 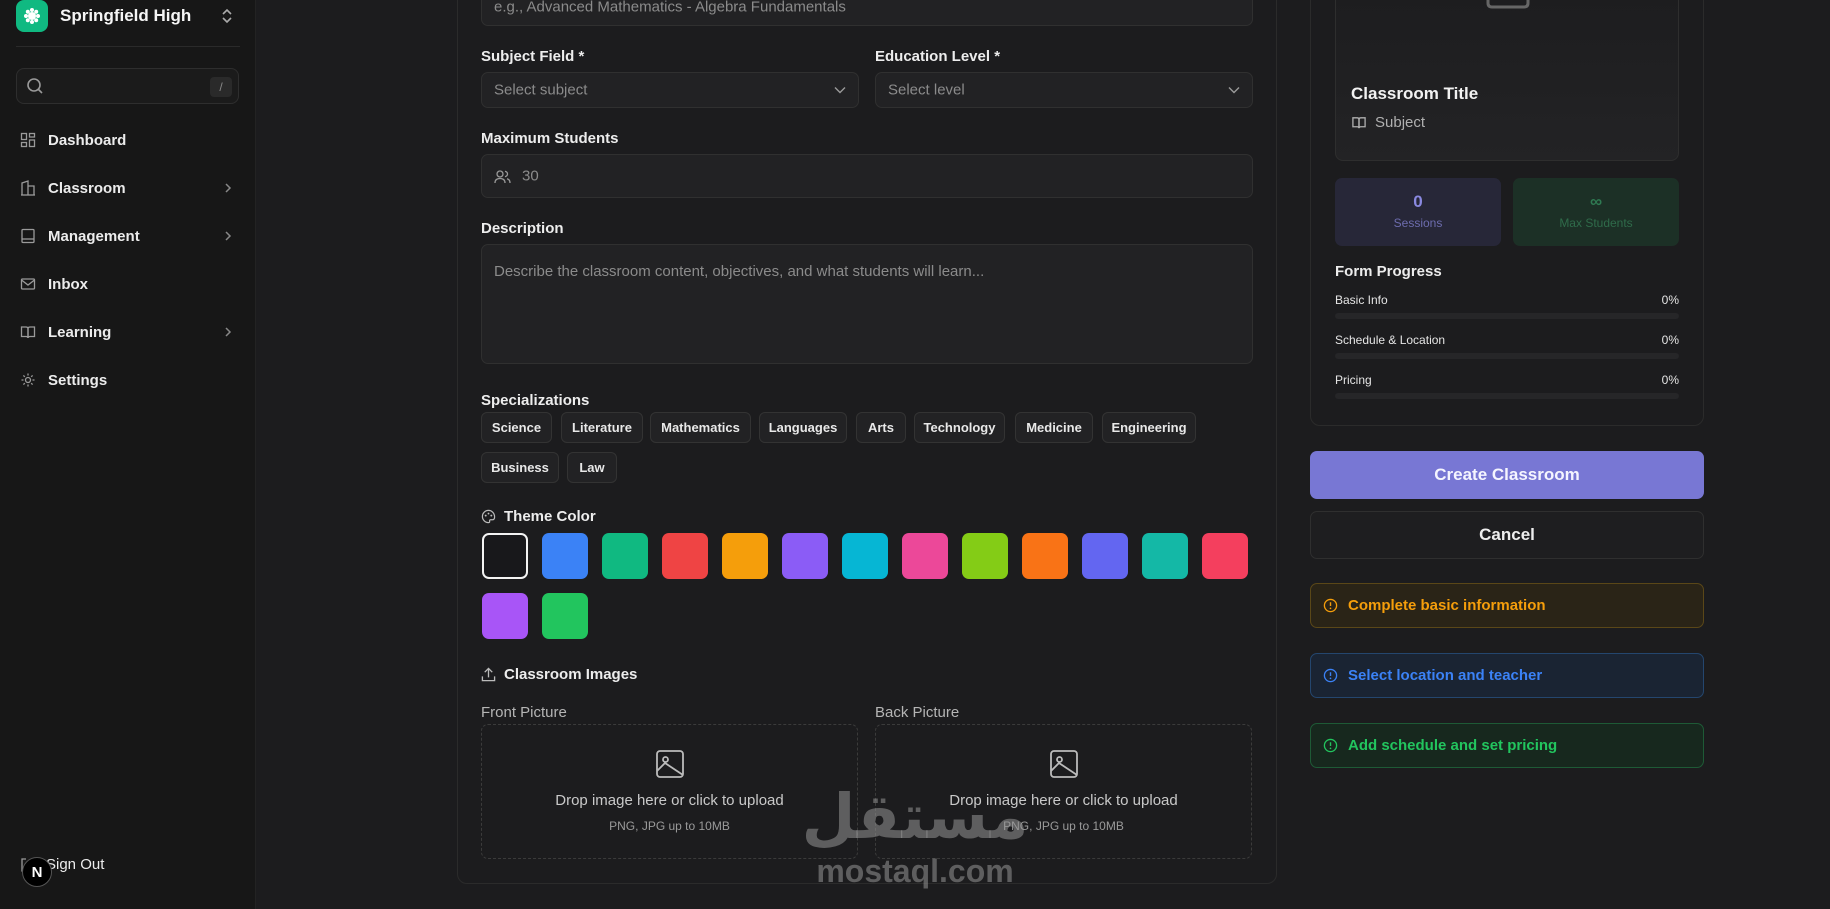 What do you see at coordinates (37, 872) in the screenshot?
I see `user-badge: N` at bounding box center [37, 872].